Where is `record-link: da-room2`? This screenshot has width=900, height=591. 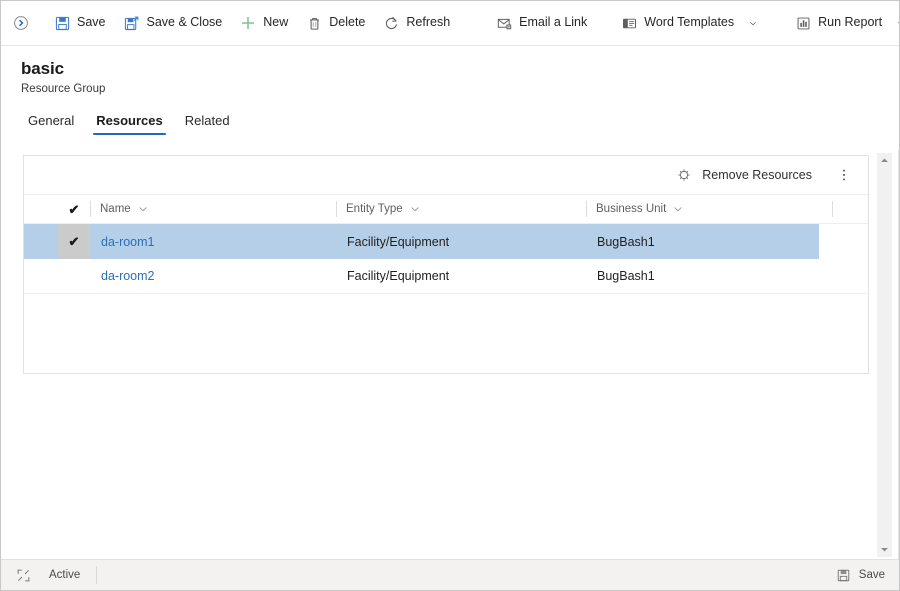
record-link: da-room2 is located at coordinates (128, 276).